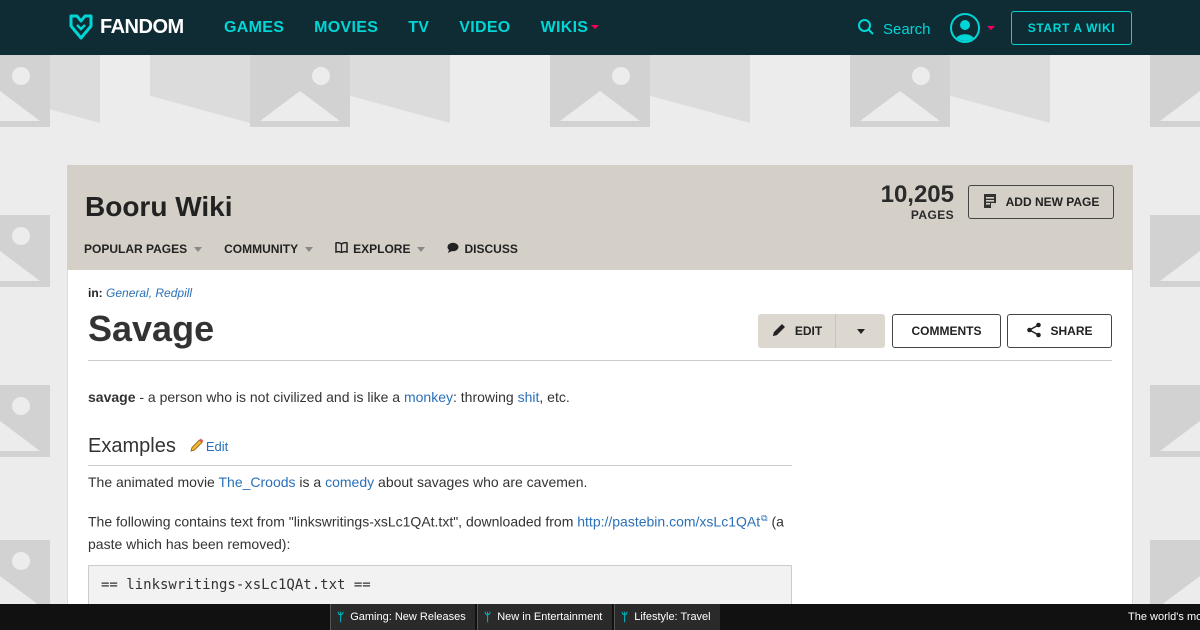  Describe the element at coordinates (600, 360) in the screenshot. I see `title-divider` at that location.